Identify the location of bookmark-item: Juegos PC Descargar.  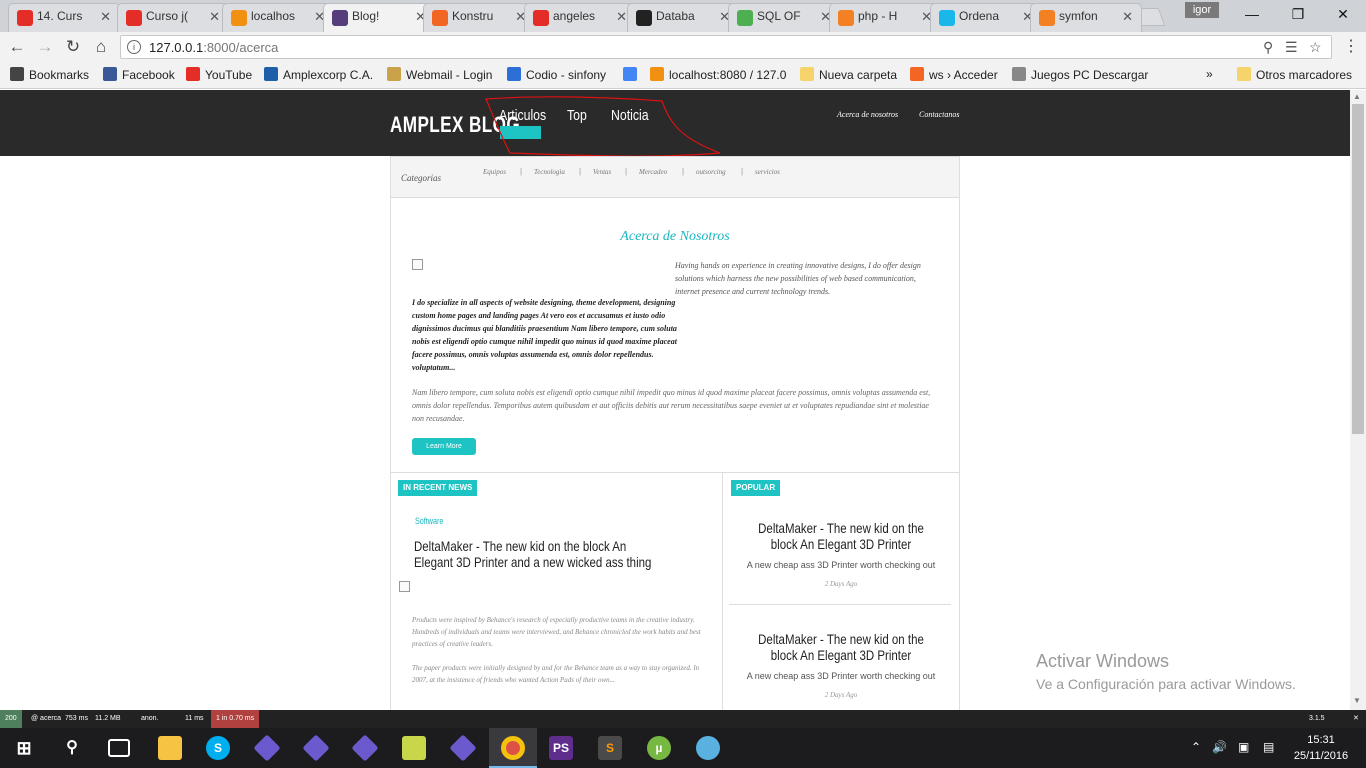
(1080, 74).